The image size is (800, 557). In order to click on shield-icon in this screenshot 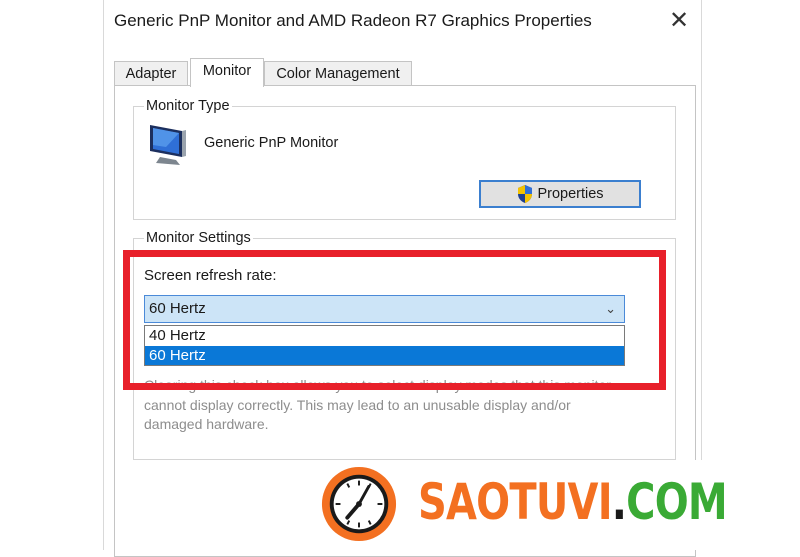, I will do `click(525, 194)`.